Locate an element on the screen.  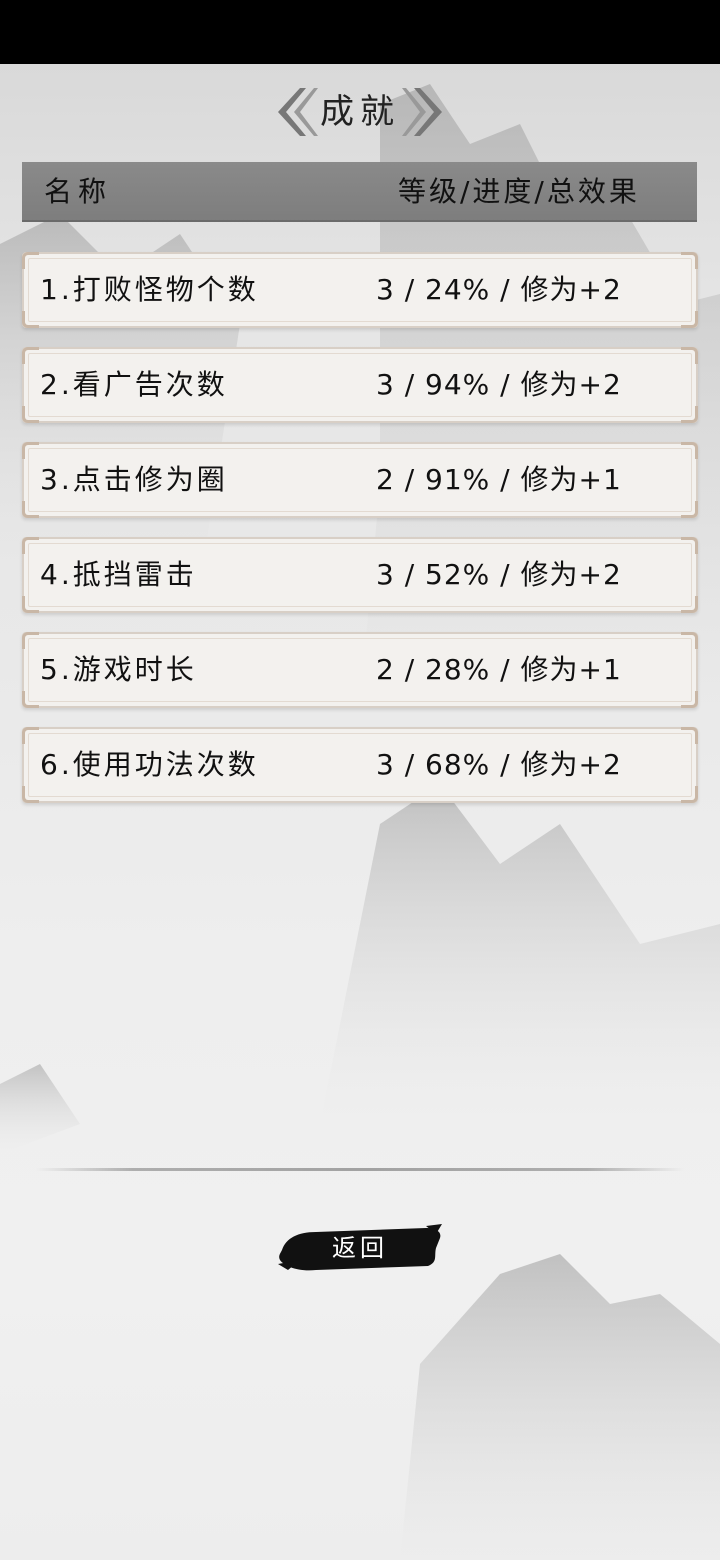
achievement-row: 2.看广告次数 3 / 94% / 修为+2 is located at coordinates (360, 385).